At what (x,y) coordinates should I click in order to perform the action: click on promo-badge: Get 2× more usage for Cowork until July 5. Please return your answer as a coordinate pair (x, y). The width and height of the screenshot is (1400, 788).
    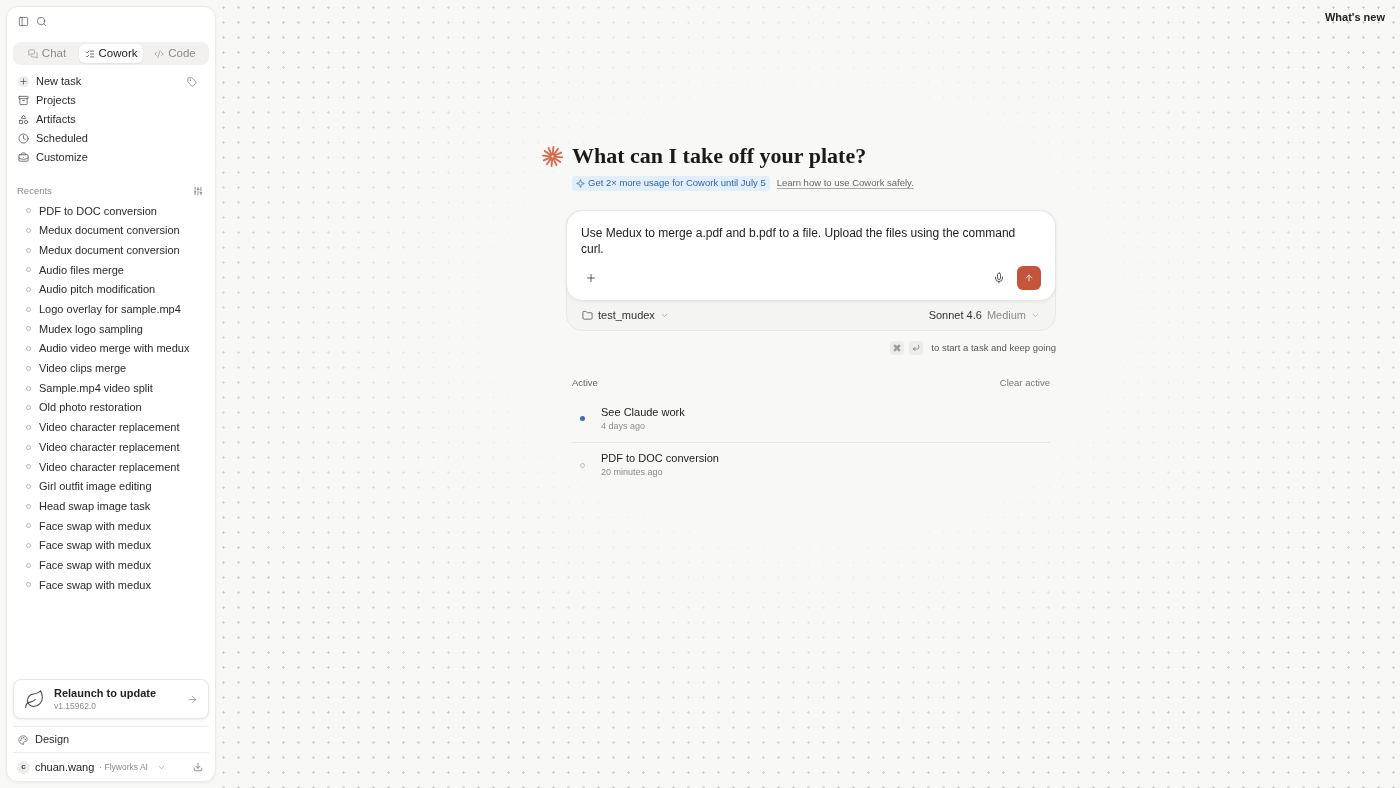
    Looking at the image, I should click on (671, 183).